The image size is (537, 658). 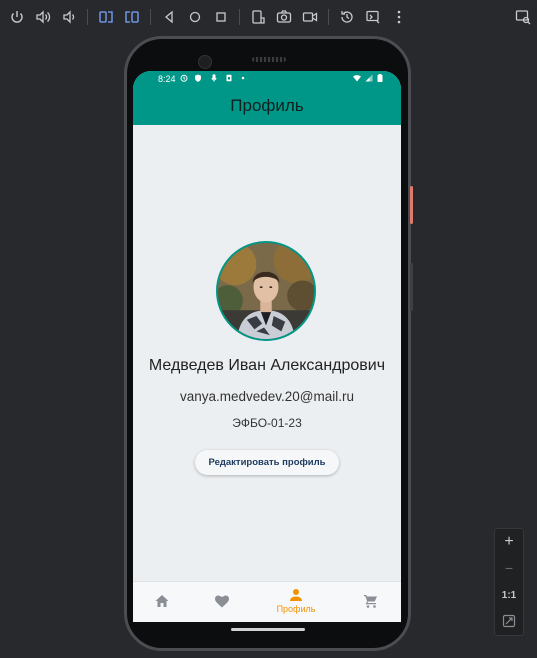 I want to click on fold-icon, so click(x=258, y=17).